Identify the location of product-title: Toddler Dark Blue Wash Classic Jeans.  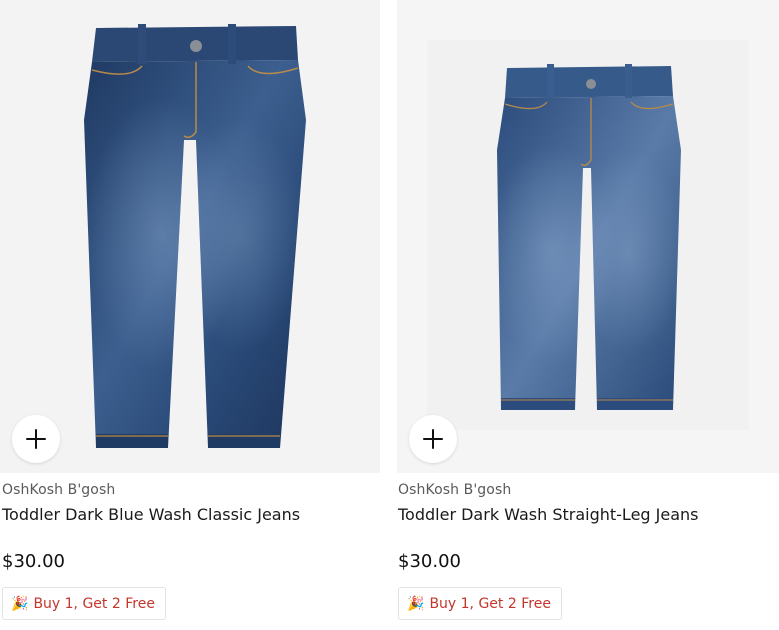
(151, 514).